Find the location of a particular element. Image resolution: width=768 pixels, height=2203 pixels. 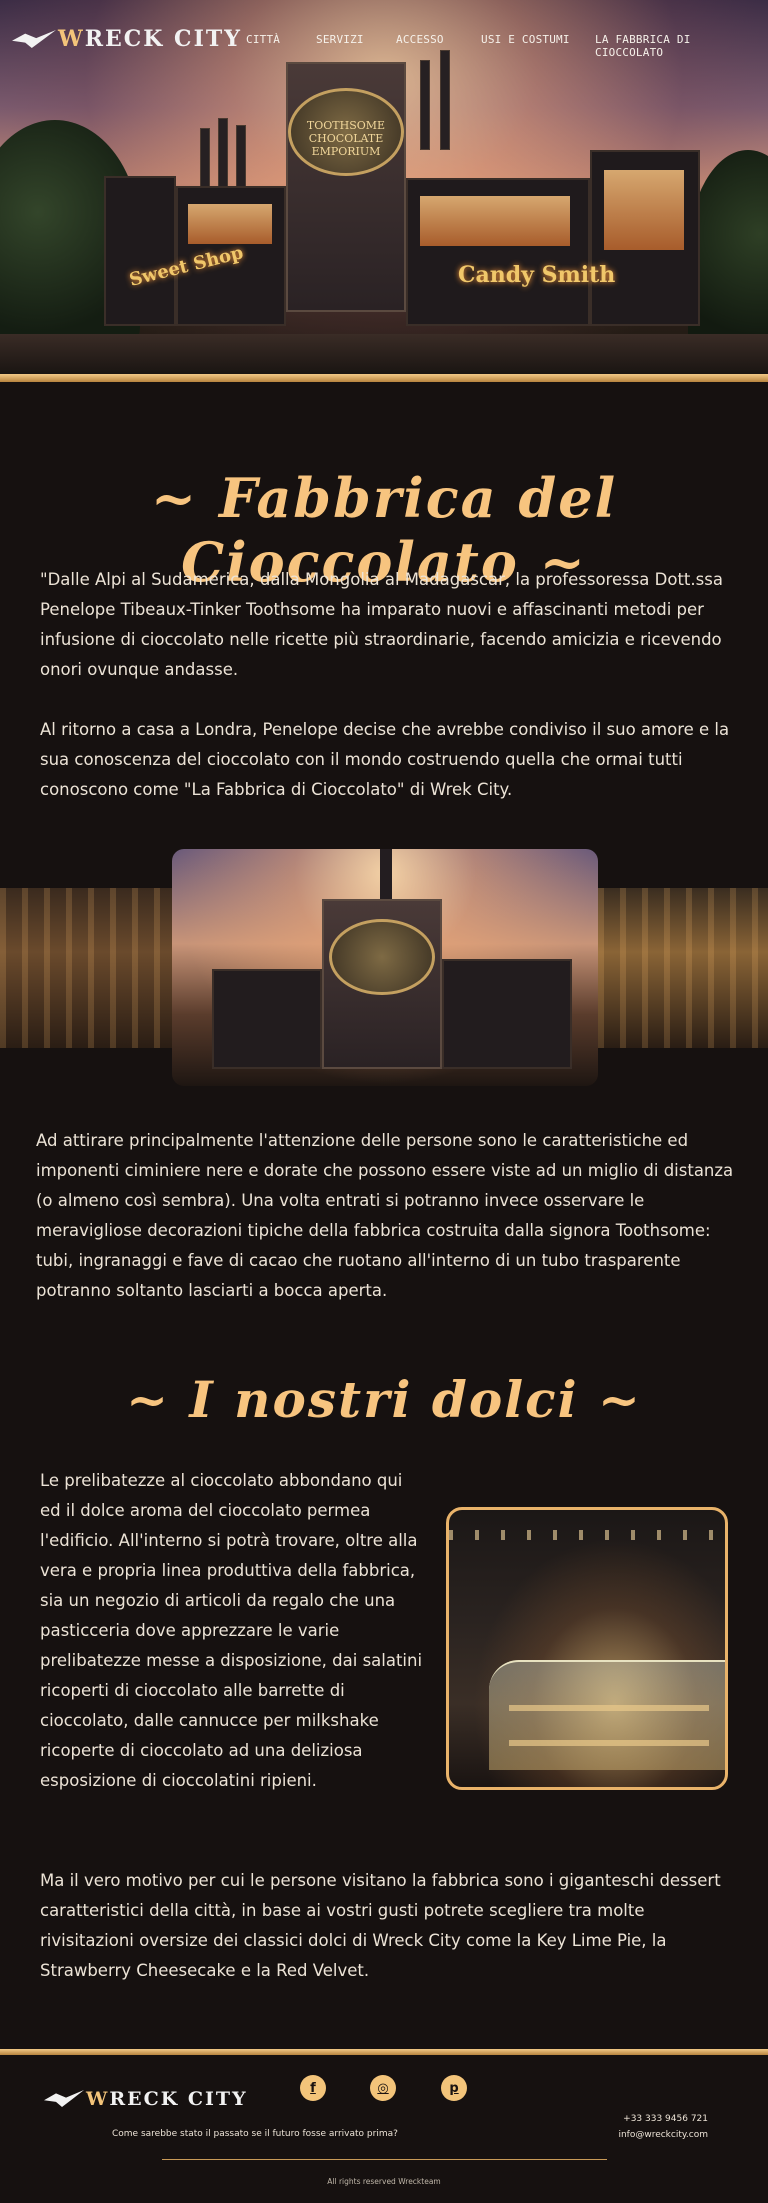

plaza is located at coordinates (384, 354).